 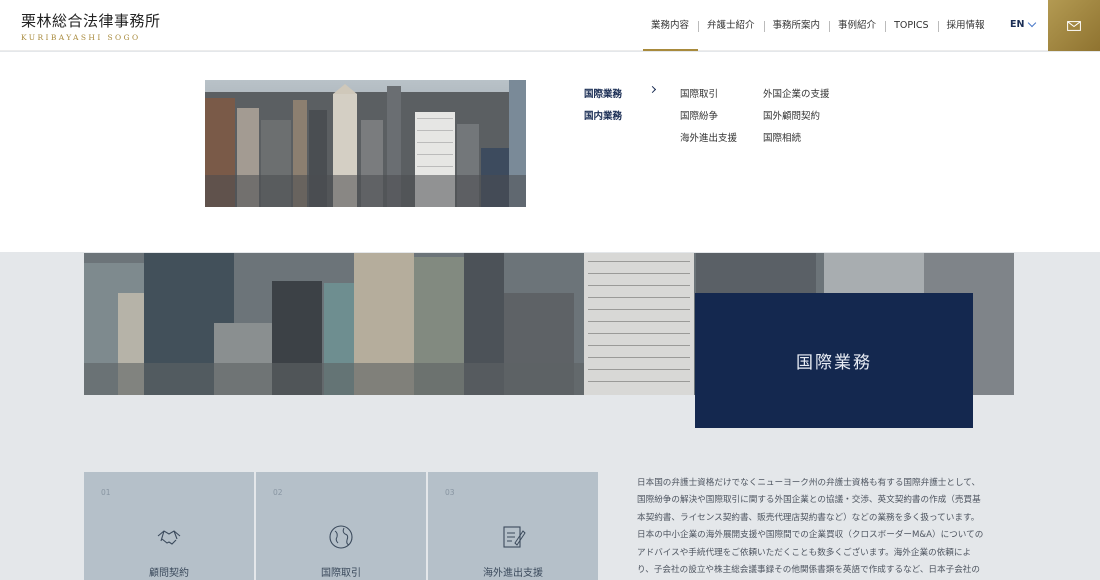 I want to click on site-logo: 栗林総合法律事務所 KURIBAYASHI SOGO, so click(x=91, y=26).